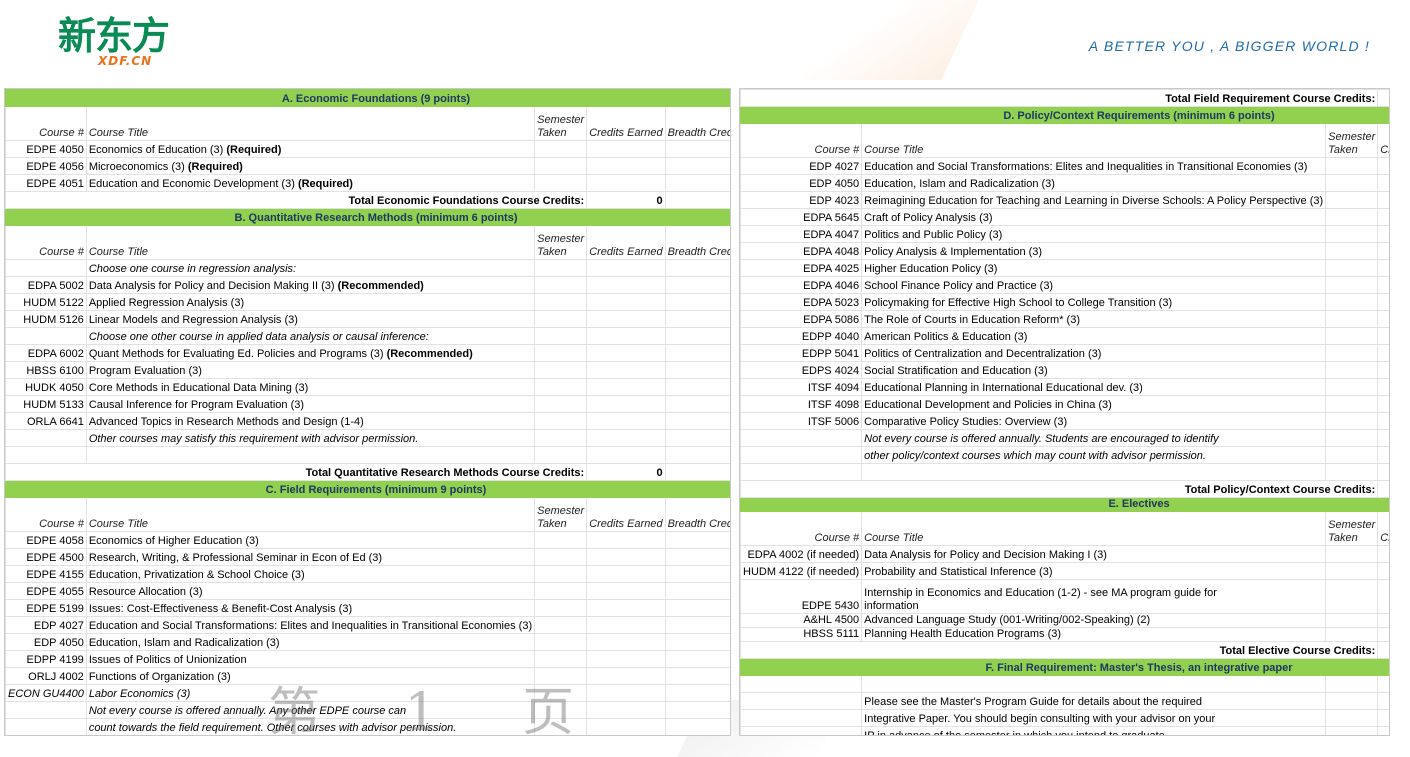 The image size is (1410, 757). I want to click on course-title-text: Labor Economics (3), so click(139, 694).